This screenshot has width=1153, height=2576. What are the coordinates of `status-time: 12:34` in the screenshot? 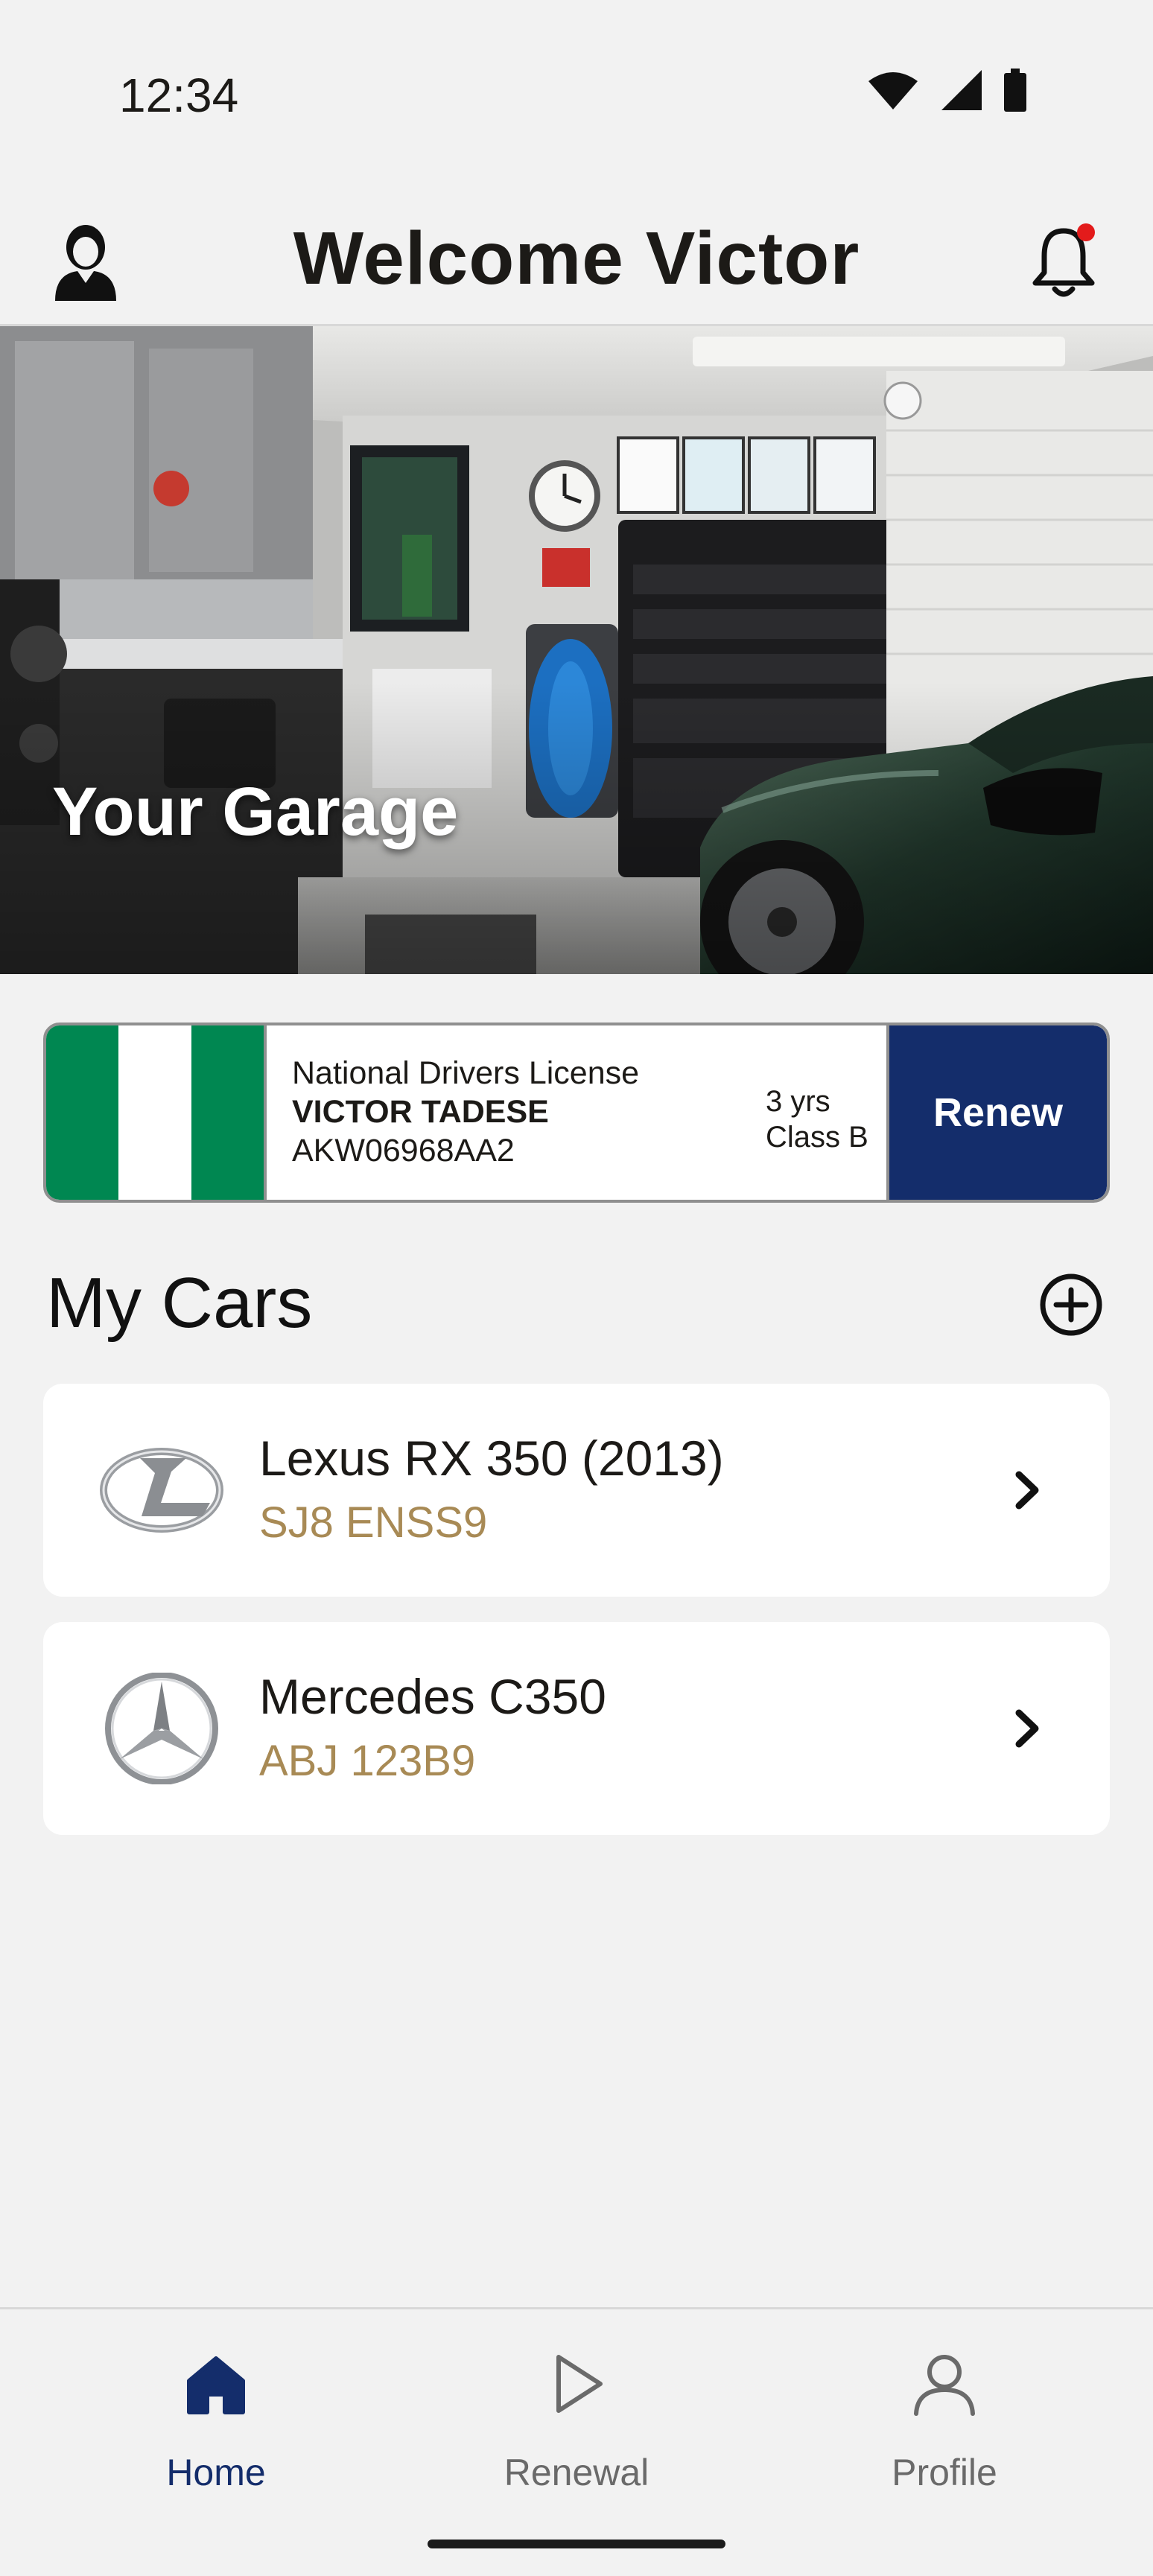 It's located at (179, 95).